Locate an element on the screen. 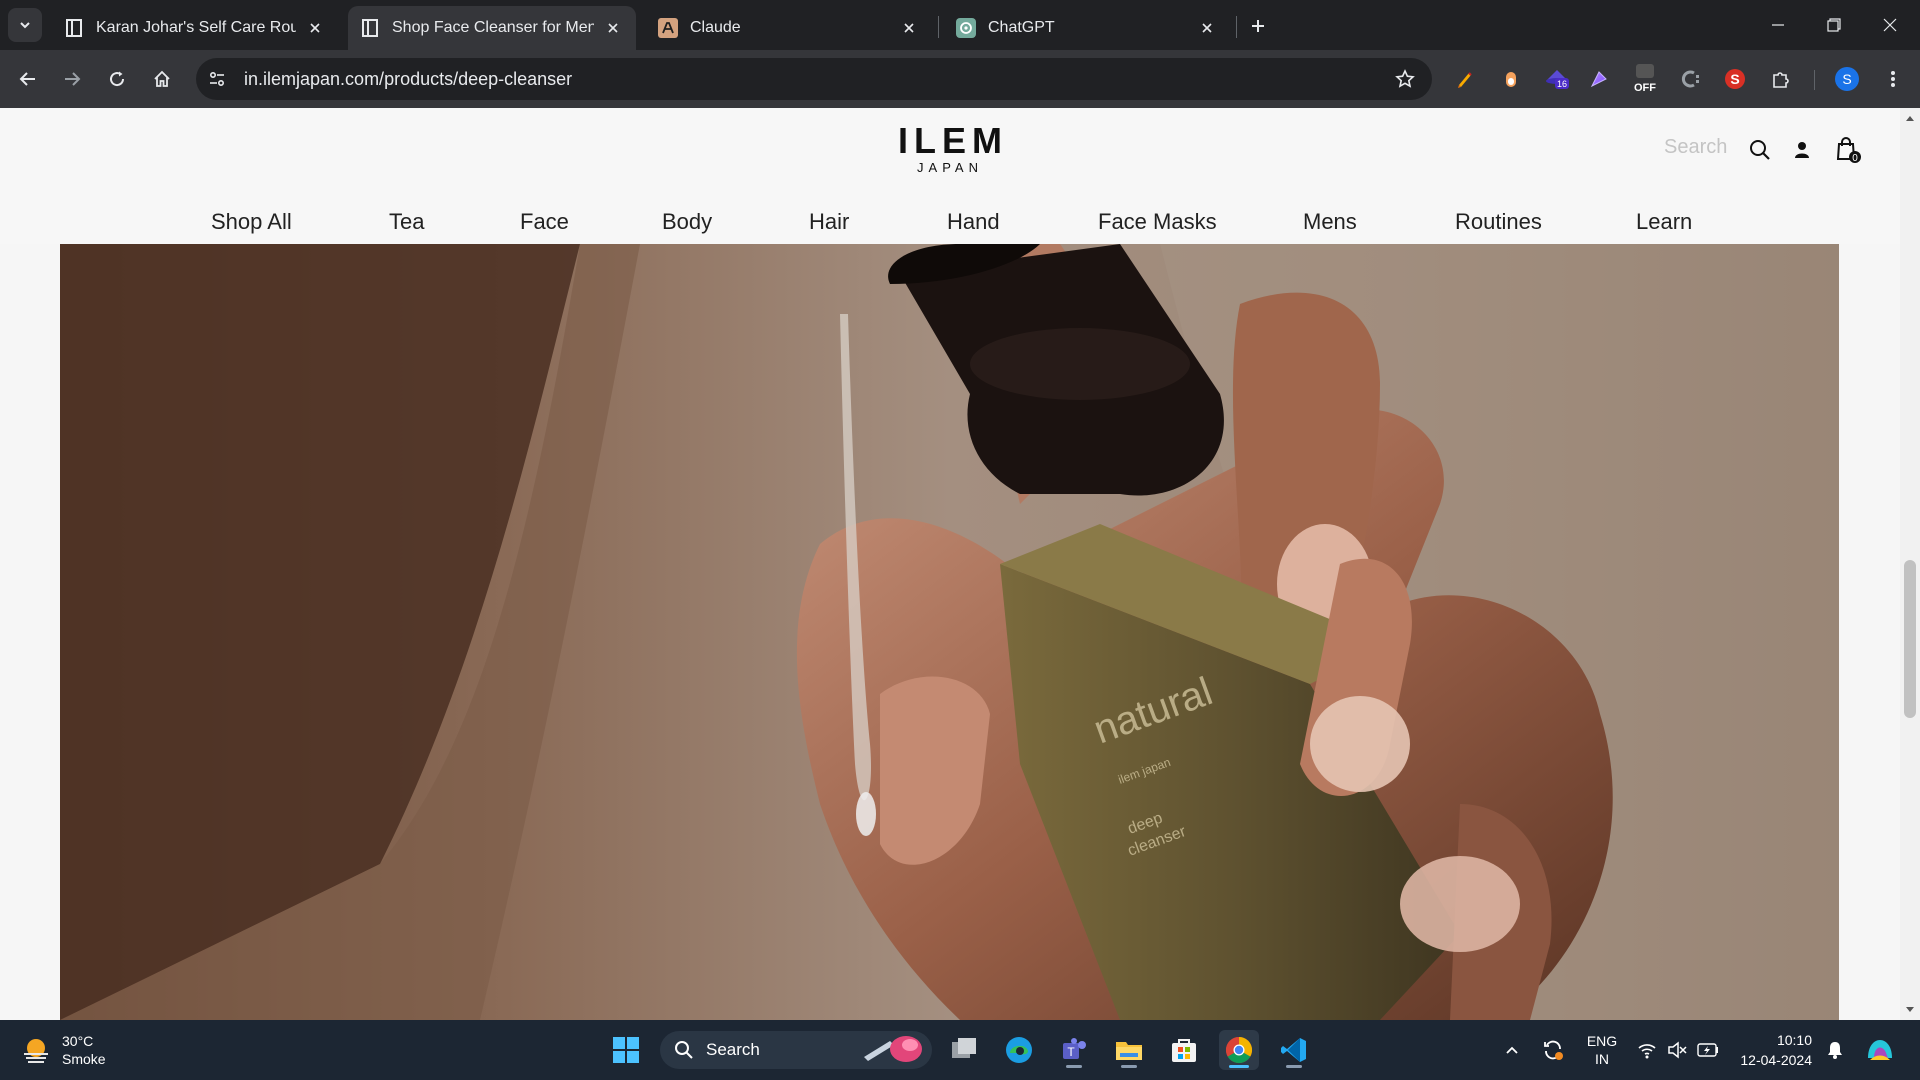 The width and height of the screenshot is (1920, 1080). taskbar-search-box: Search is located at coordinates (796, 1050).